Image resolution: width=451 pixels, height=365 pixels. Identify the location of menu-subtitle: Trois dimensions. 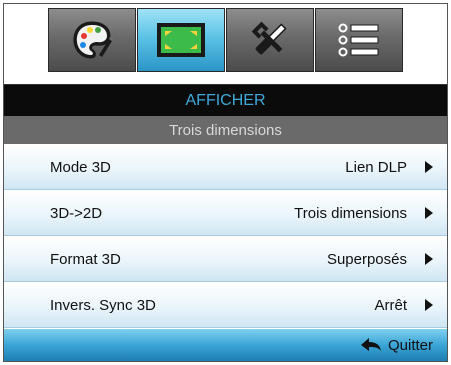
(225, 130).